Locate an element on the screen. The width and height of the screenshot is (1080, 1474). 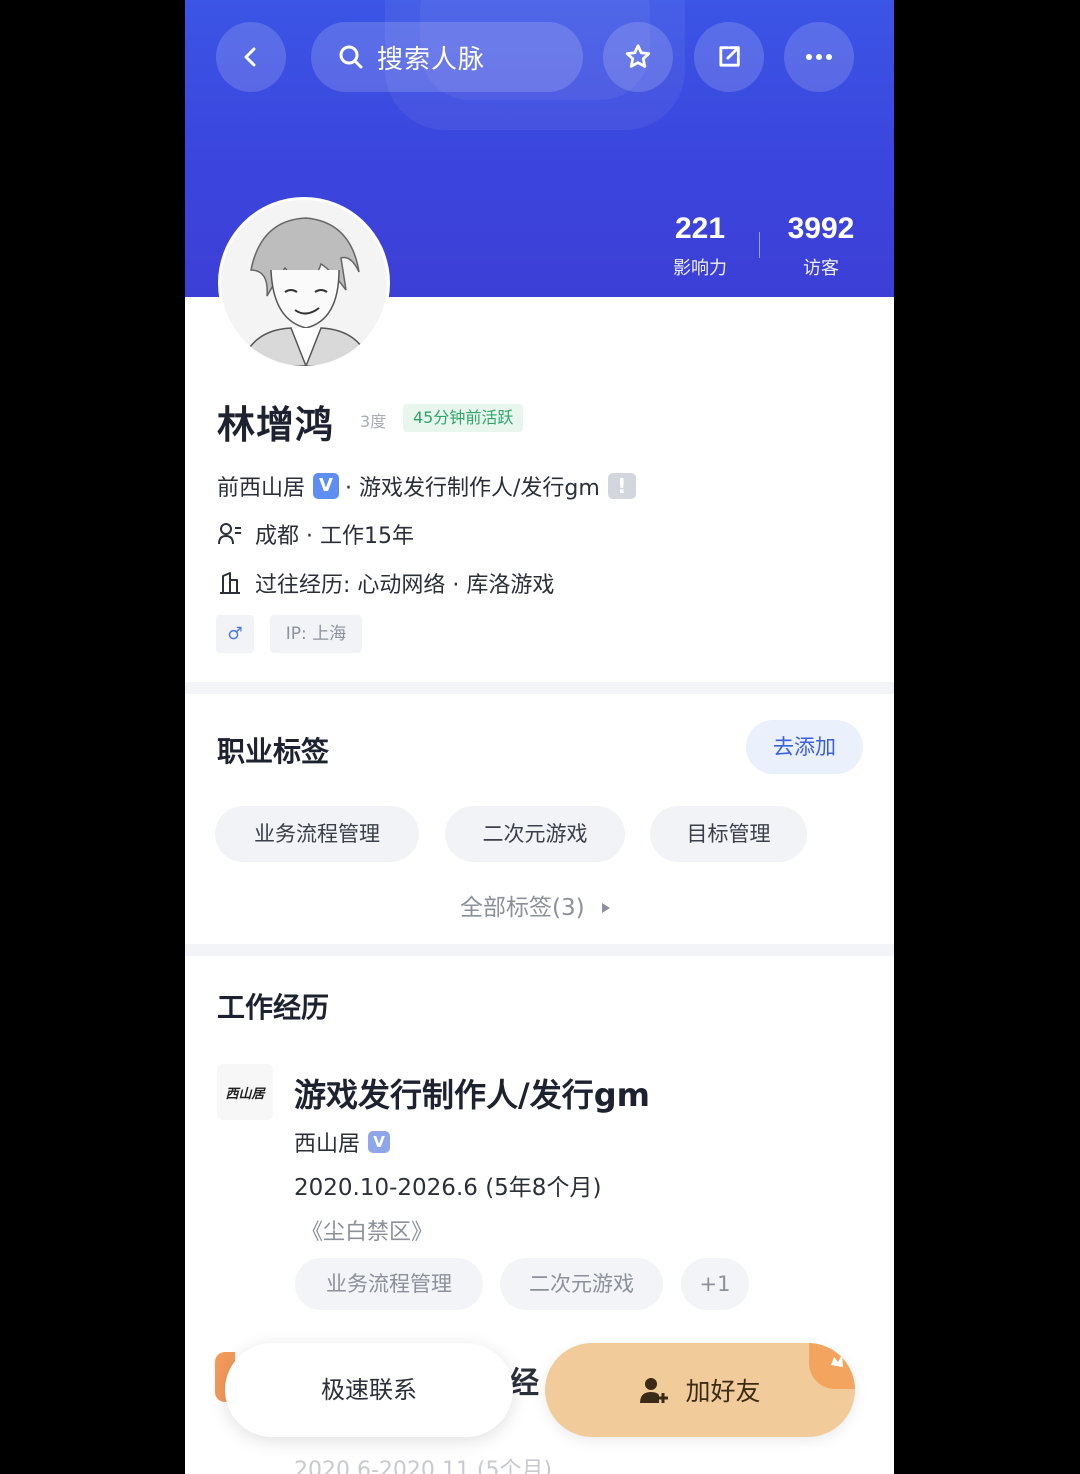
company-name-line: 西山居 V is located at coordinates (345, 1142).